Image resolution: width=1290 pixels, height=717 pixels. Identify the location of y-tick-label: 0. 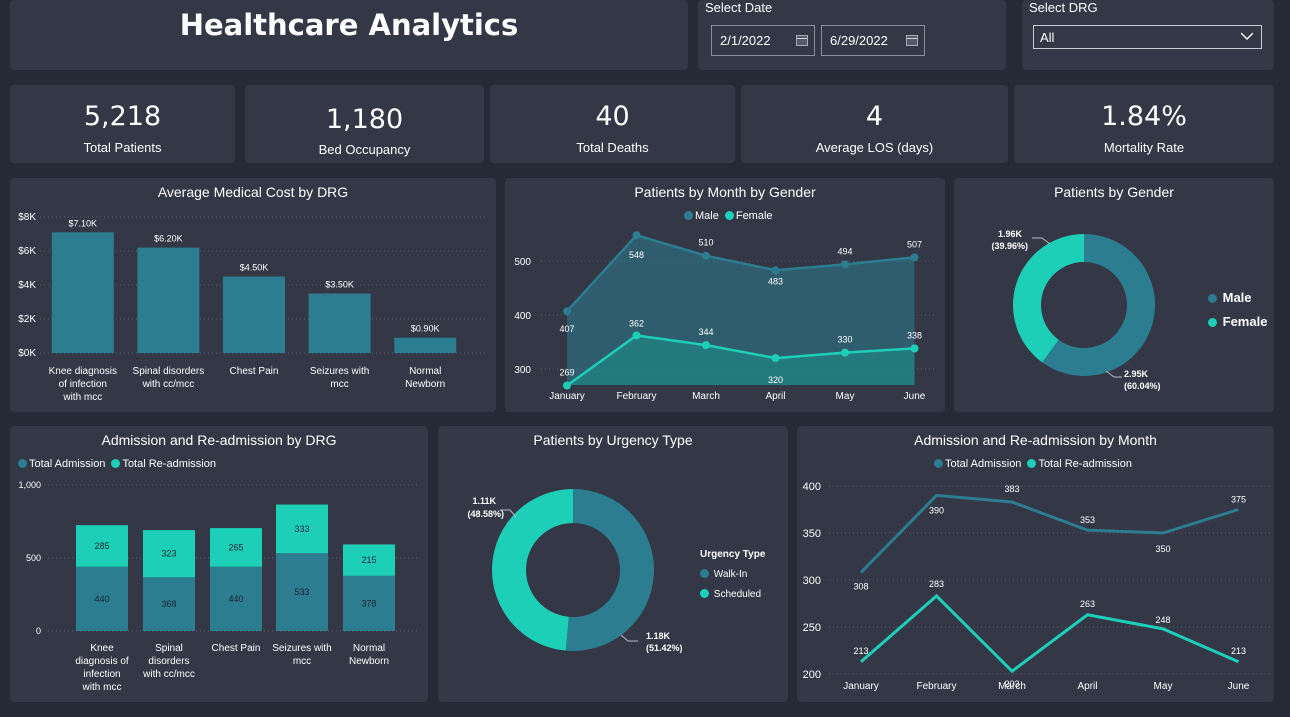
(38, 631).